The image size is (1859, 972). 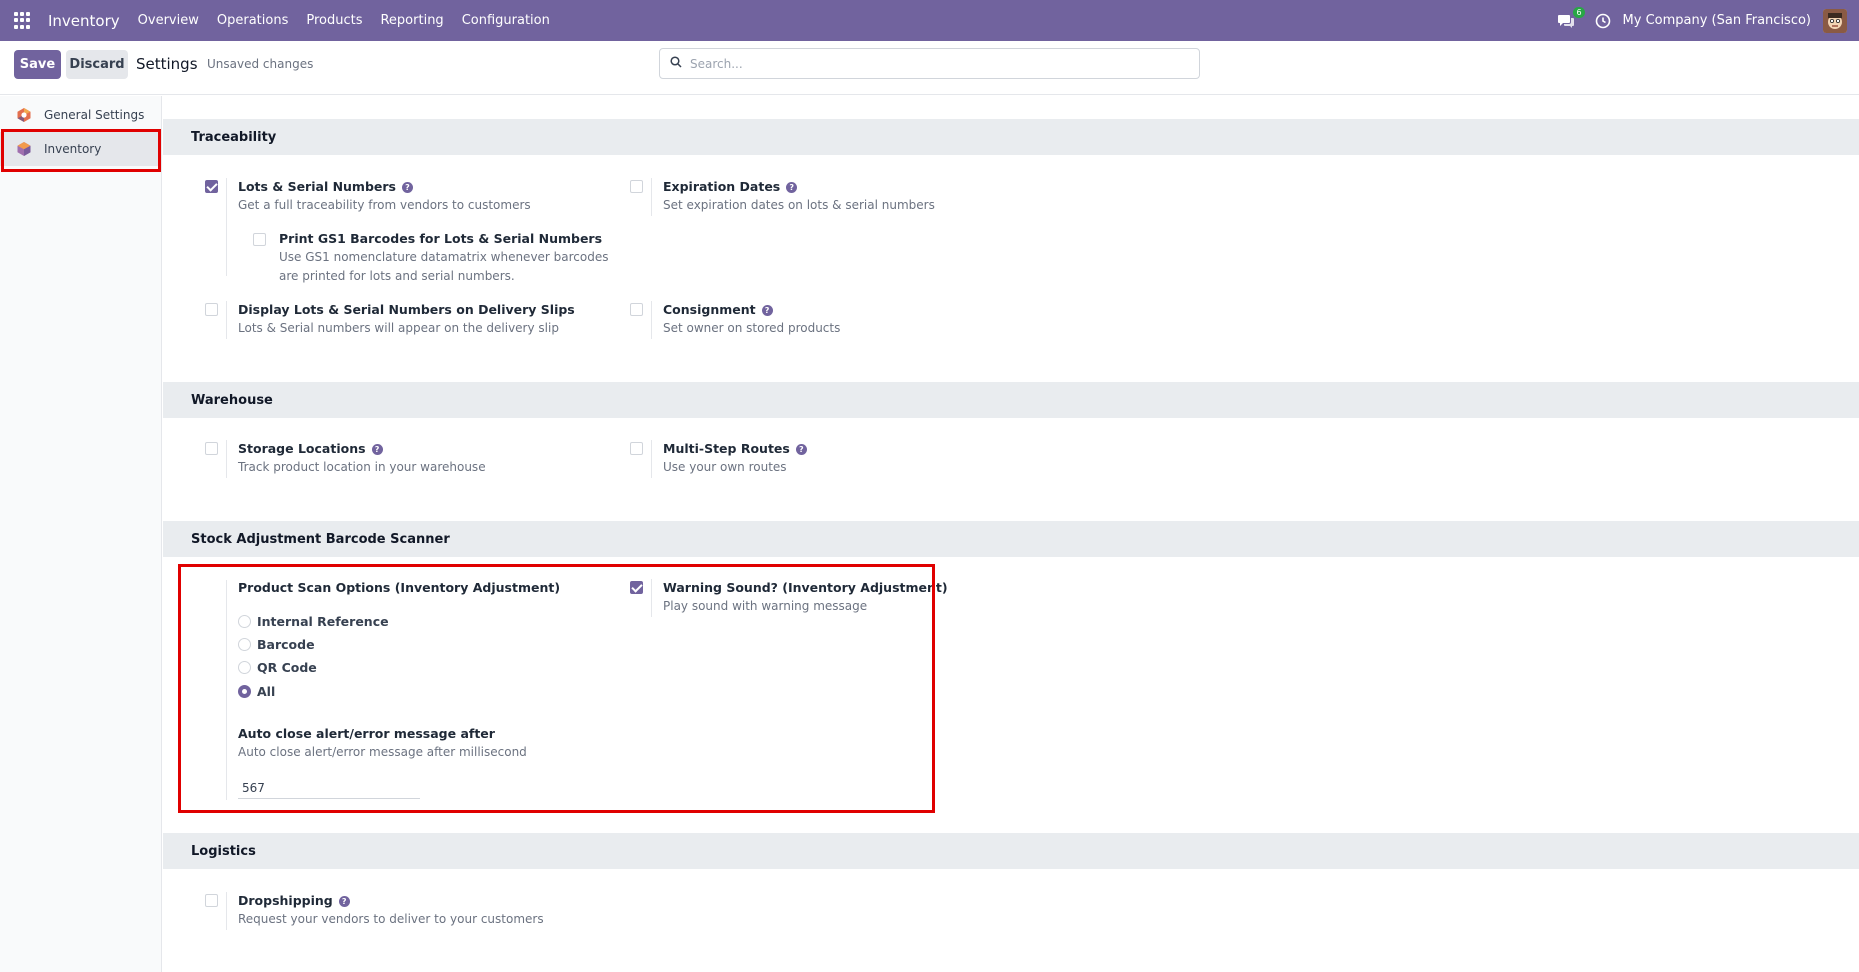 What do you see at coordinates (252, 20) in the screenshot?
I see `menu-operations: Operations` at bounding box center [252, 20].